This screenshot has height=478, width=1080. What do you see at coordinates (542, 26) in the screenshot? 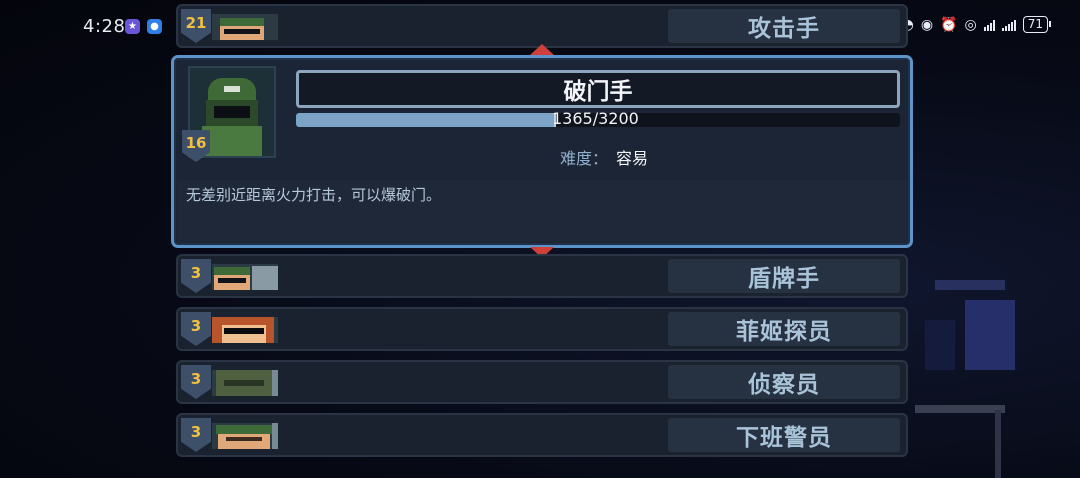
I see `character-row-attacker: 21 攻击手` at bounding box center [542, 26].